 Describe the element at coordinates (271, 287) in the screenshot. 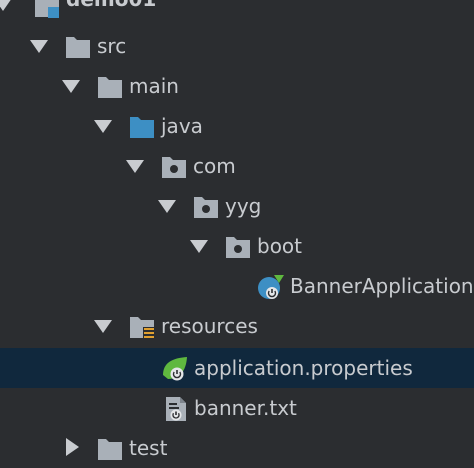

I see `spring-boot-class-icon` at that location.